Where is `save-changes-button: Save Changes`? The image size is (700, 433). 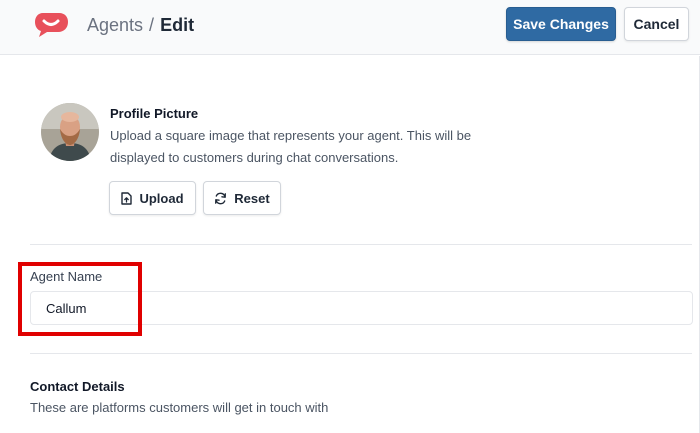 save-changes-button: Save Changes is located at coordinates (561, 24).